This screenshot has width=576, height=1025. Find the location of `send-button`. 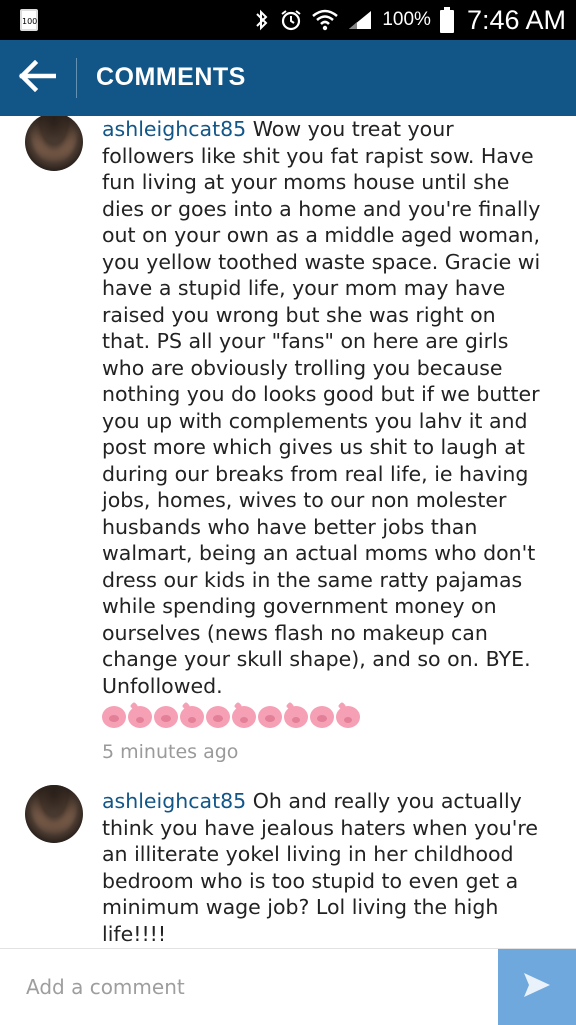

send-button is located at coordinates (537, 987).